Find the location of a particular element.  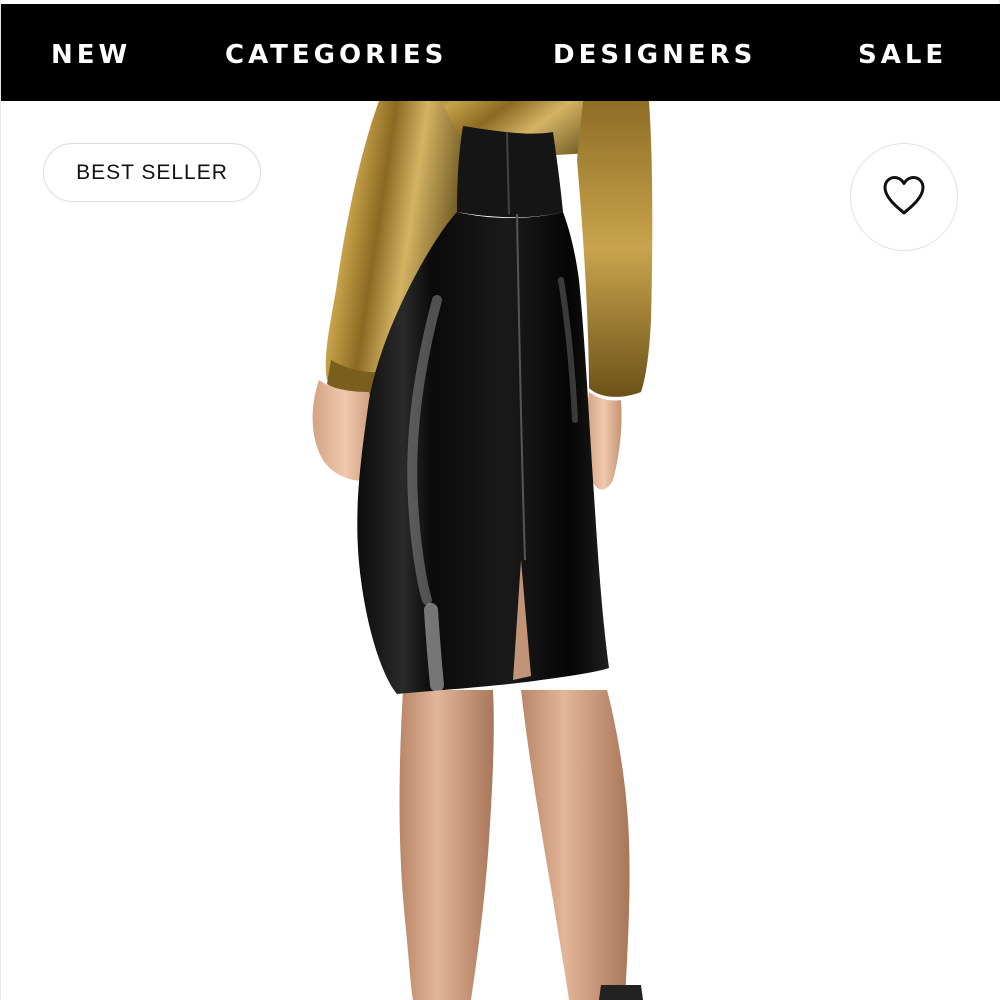

nav-designers-link: DESIGNERS is located at coordinates (654, 55).